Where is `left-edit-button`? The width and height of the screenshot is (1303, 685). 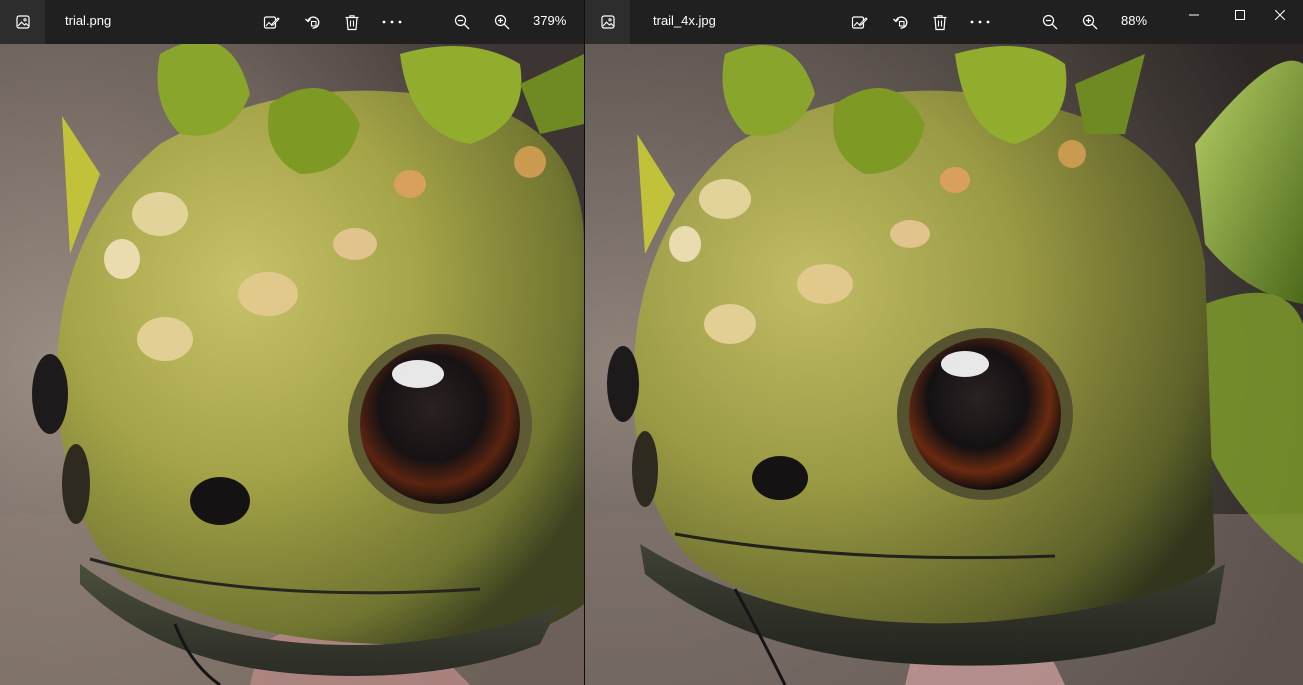
left-edit-button is located at coordinates (271, 22).